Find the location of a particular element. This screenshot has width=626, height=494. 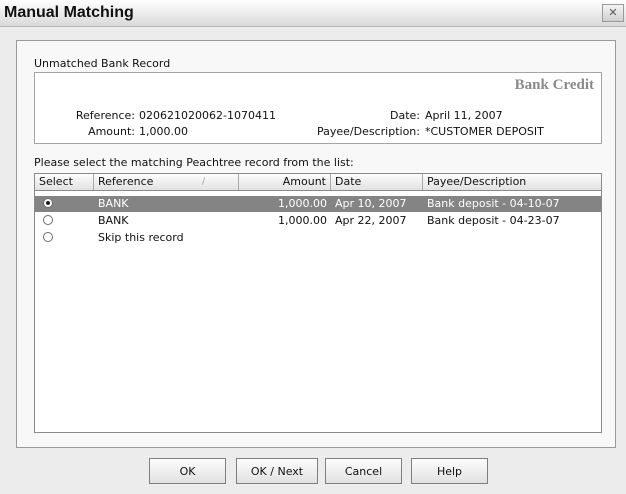

table-row: Skip this record is located at coordinates (318, 238).